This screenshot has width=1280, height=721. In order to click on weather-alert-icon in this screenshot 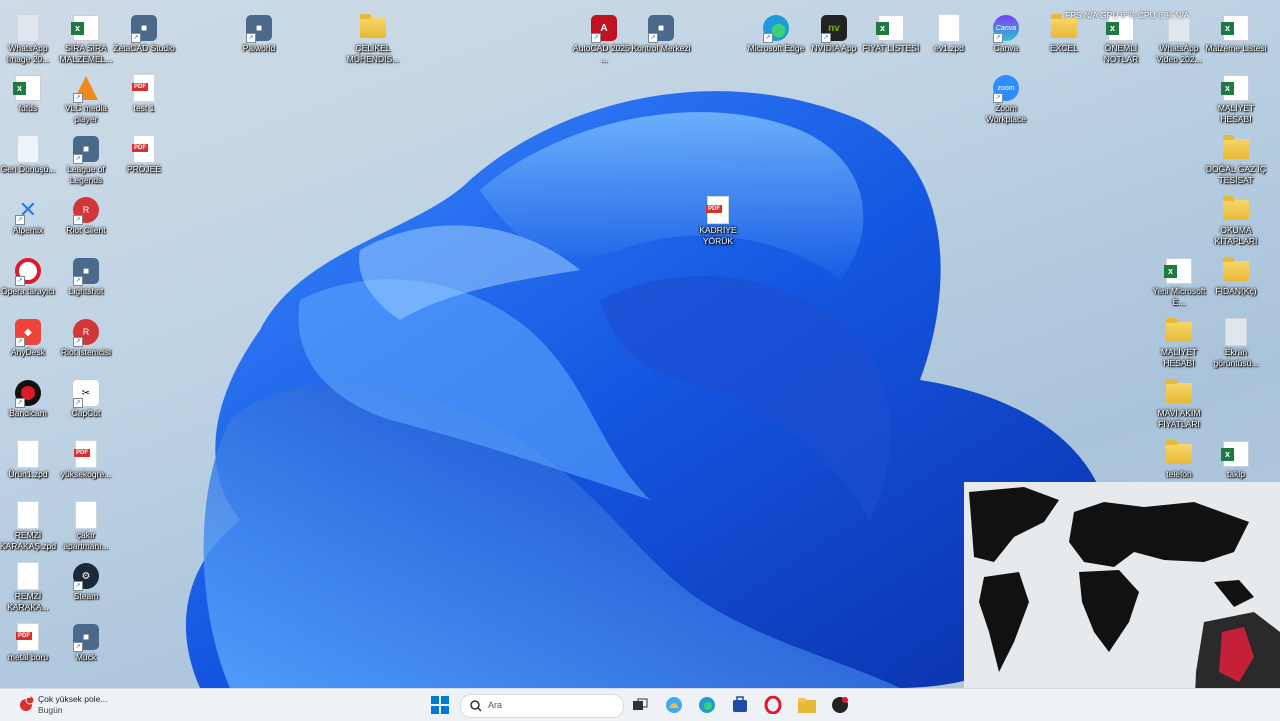, I will do `click(27, 703)`.